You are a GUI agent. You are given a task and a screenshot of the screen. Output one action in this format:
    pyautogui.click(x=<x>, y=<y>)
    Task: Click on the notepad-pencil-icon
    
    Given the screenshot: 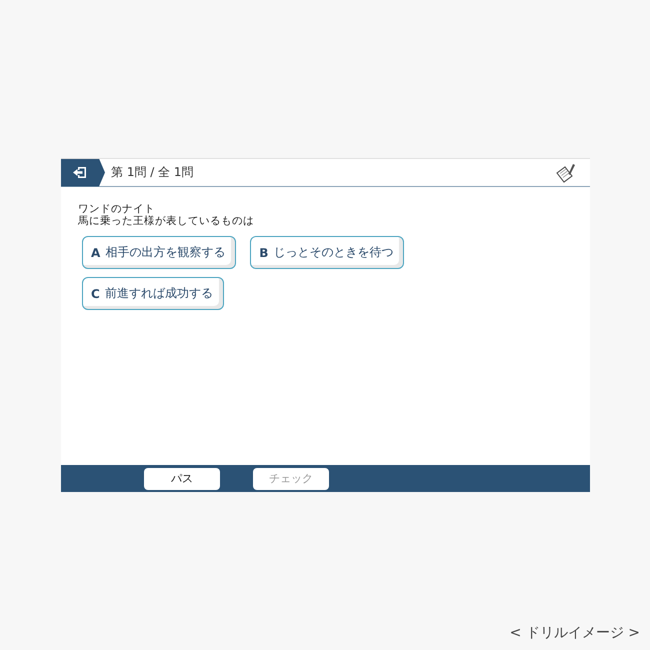 What is the action you would take?
    pyautogui.click(x=567, y=172)
    